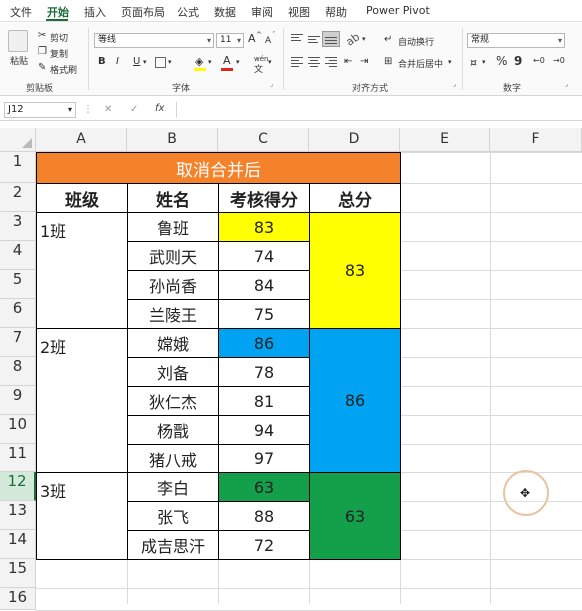  I want to click on wrap-text-icon: ↵, so click(388, 39).